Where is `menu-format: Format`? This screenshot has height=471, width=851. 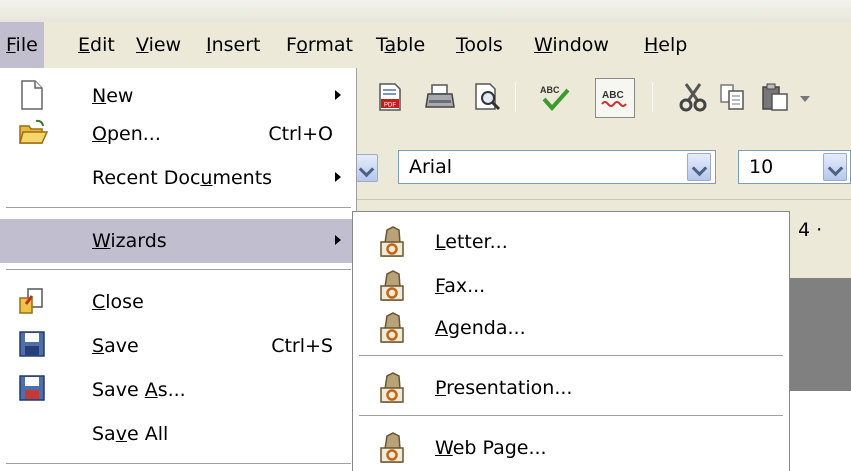
menu-format: Format is located at coordinates (319, 45).